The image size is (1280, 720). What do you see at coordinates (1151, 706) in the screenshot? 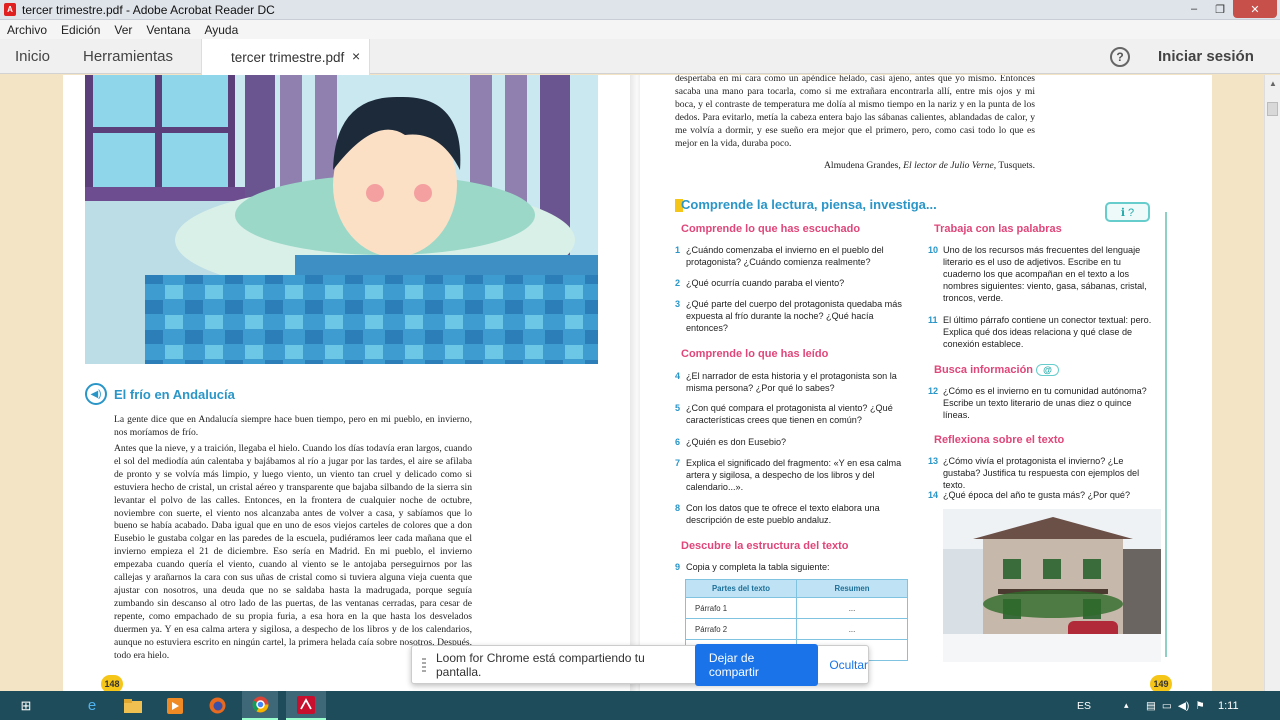
I see `network-icon: ▤` at bounding box center [1151, 706].